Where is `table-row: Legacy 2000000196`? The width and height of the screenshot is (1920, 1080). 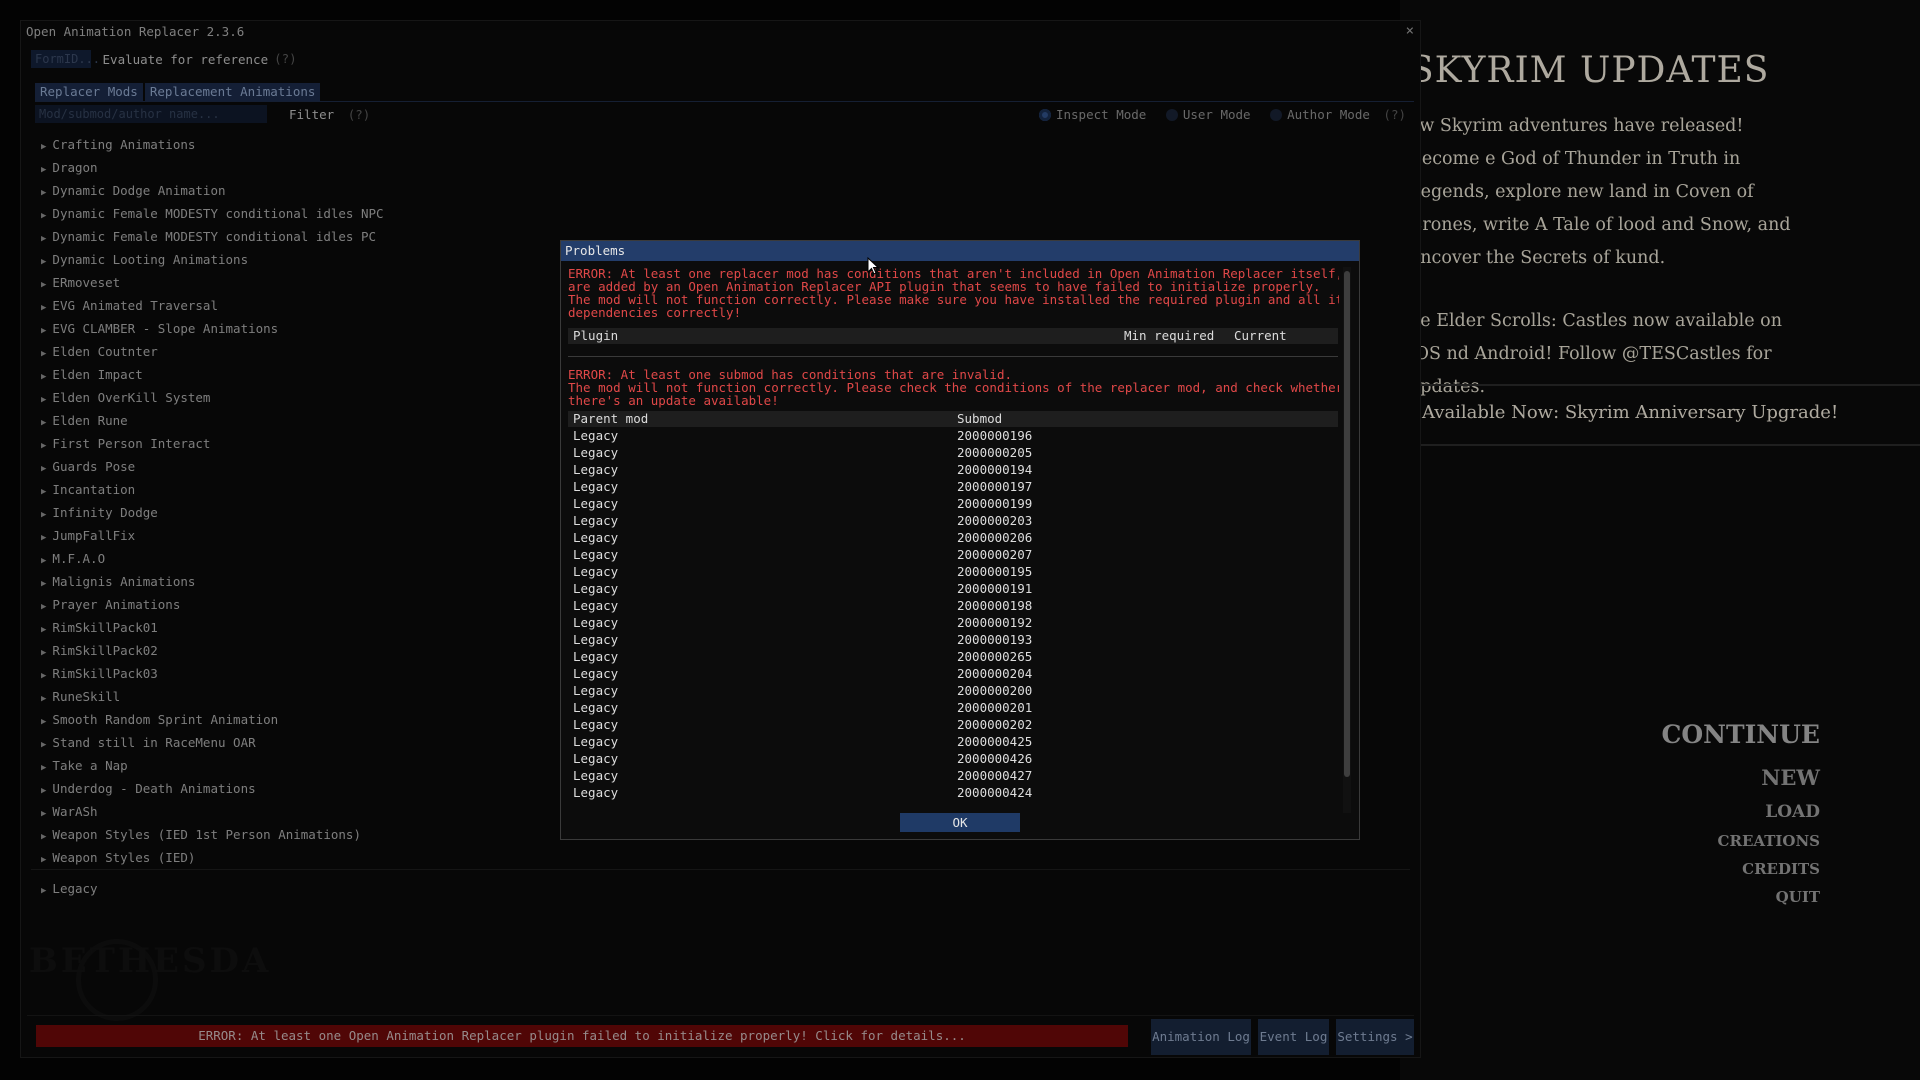
table-row: Legacy 2000000196 is located at coordinates (953, 435).